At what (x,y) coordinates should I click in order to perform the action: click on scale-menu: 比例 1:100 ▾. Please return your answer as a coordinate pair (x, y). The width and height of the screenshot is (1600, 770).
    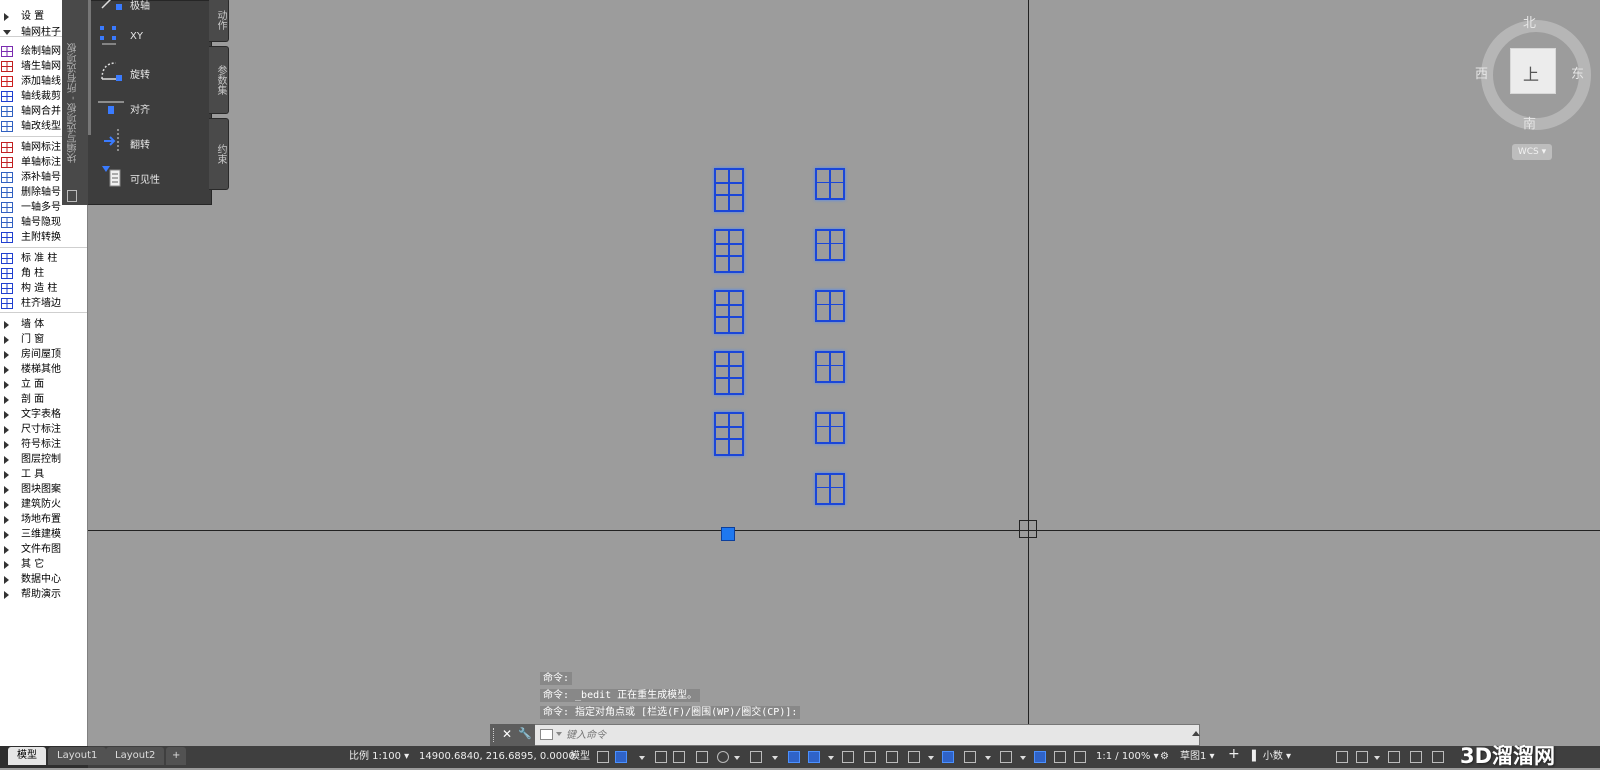
    Looking at the image, I should click on (379, 757).